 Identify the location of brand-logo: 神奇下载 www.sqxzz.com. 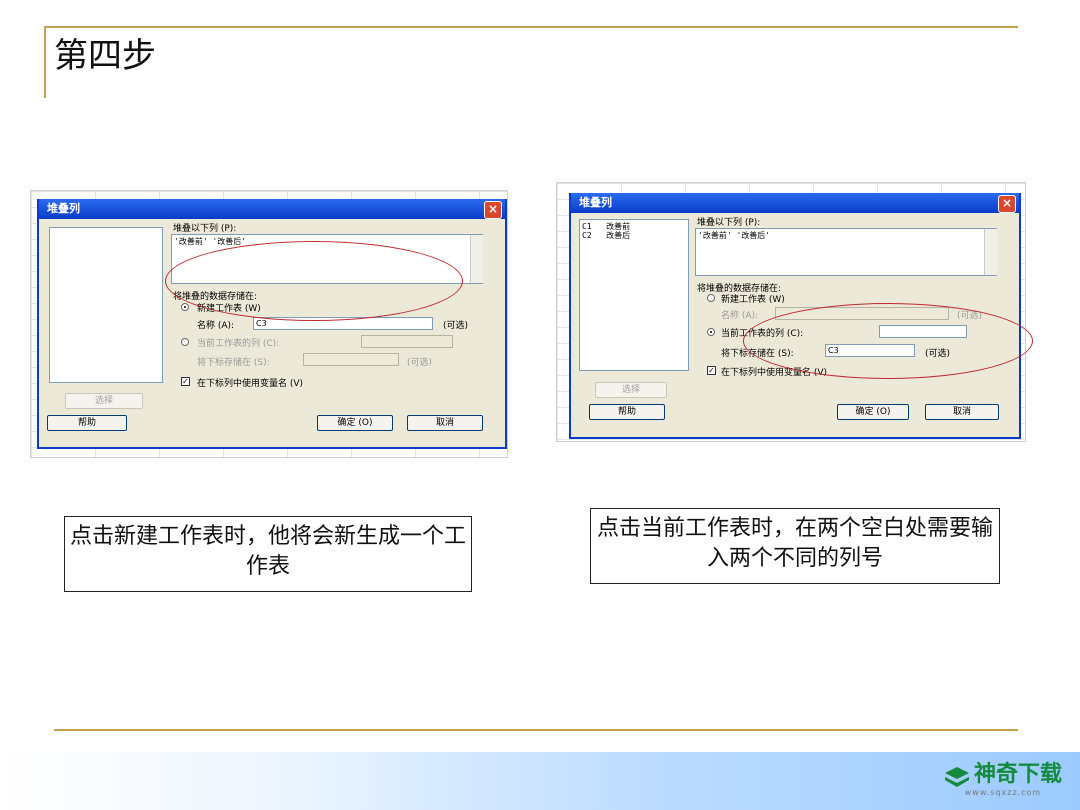
(1003, 776).